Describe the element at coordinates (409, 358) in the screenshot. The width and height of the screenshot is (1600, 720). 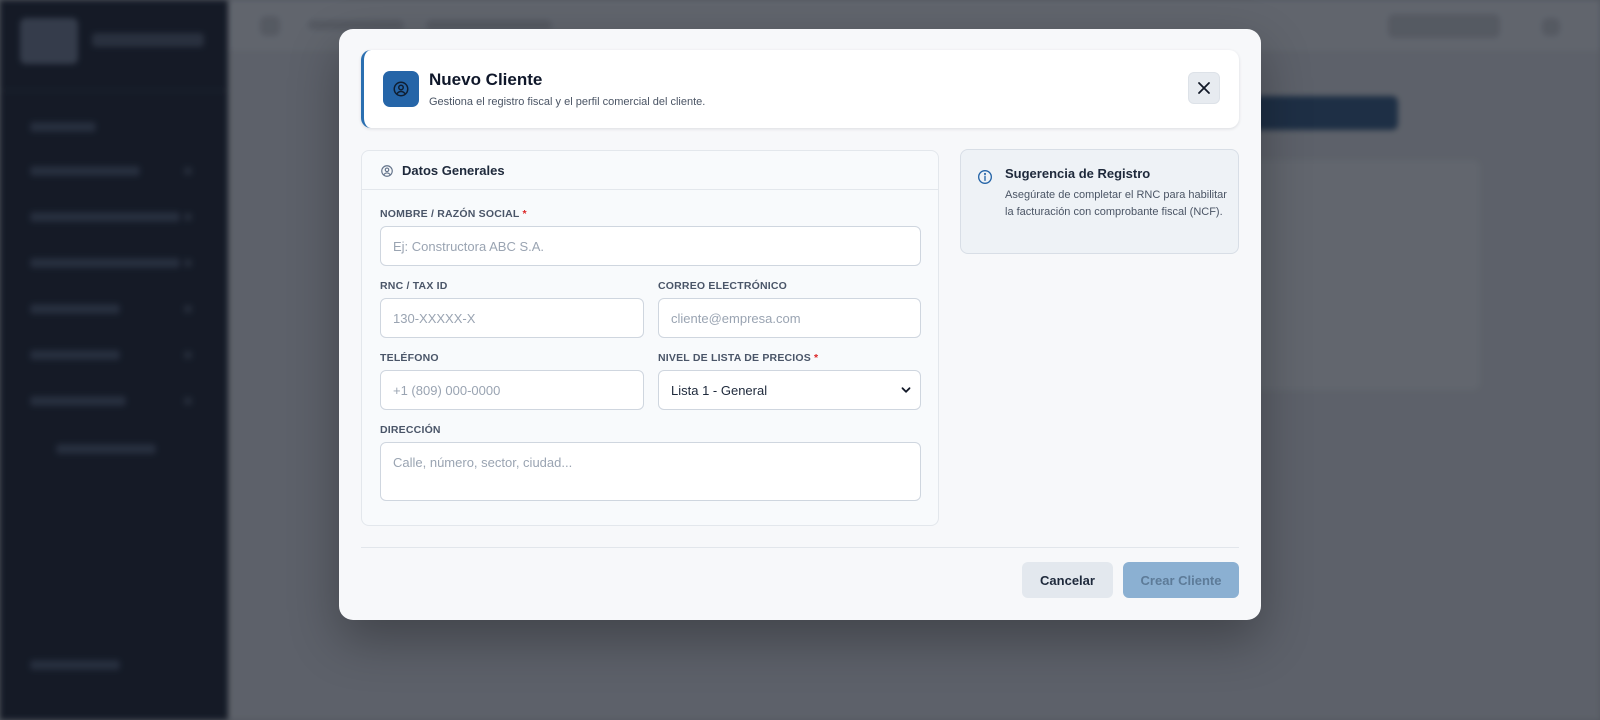
I see `phone-label: TELÉFONO` at that location.